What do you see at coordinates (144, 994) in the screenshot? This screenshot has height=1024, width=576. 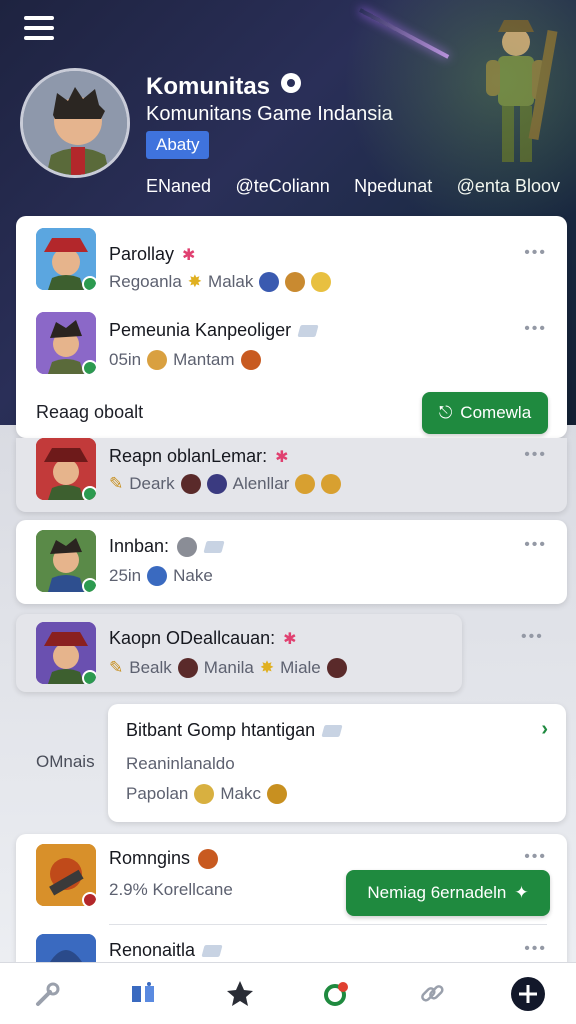 I see `chat-icon` at bounding box center [144, 994].